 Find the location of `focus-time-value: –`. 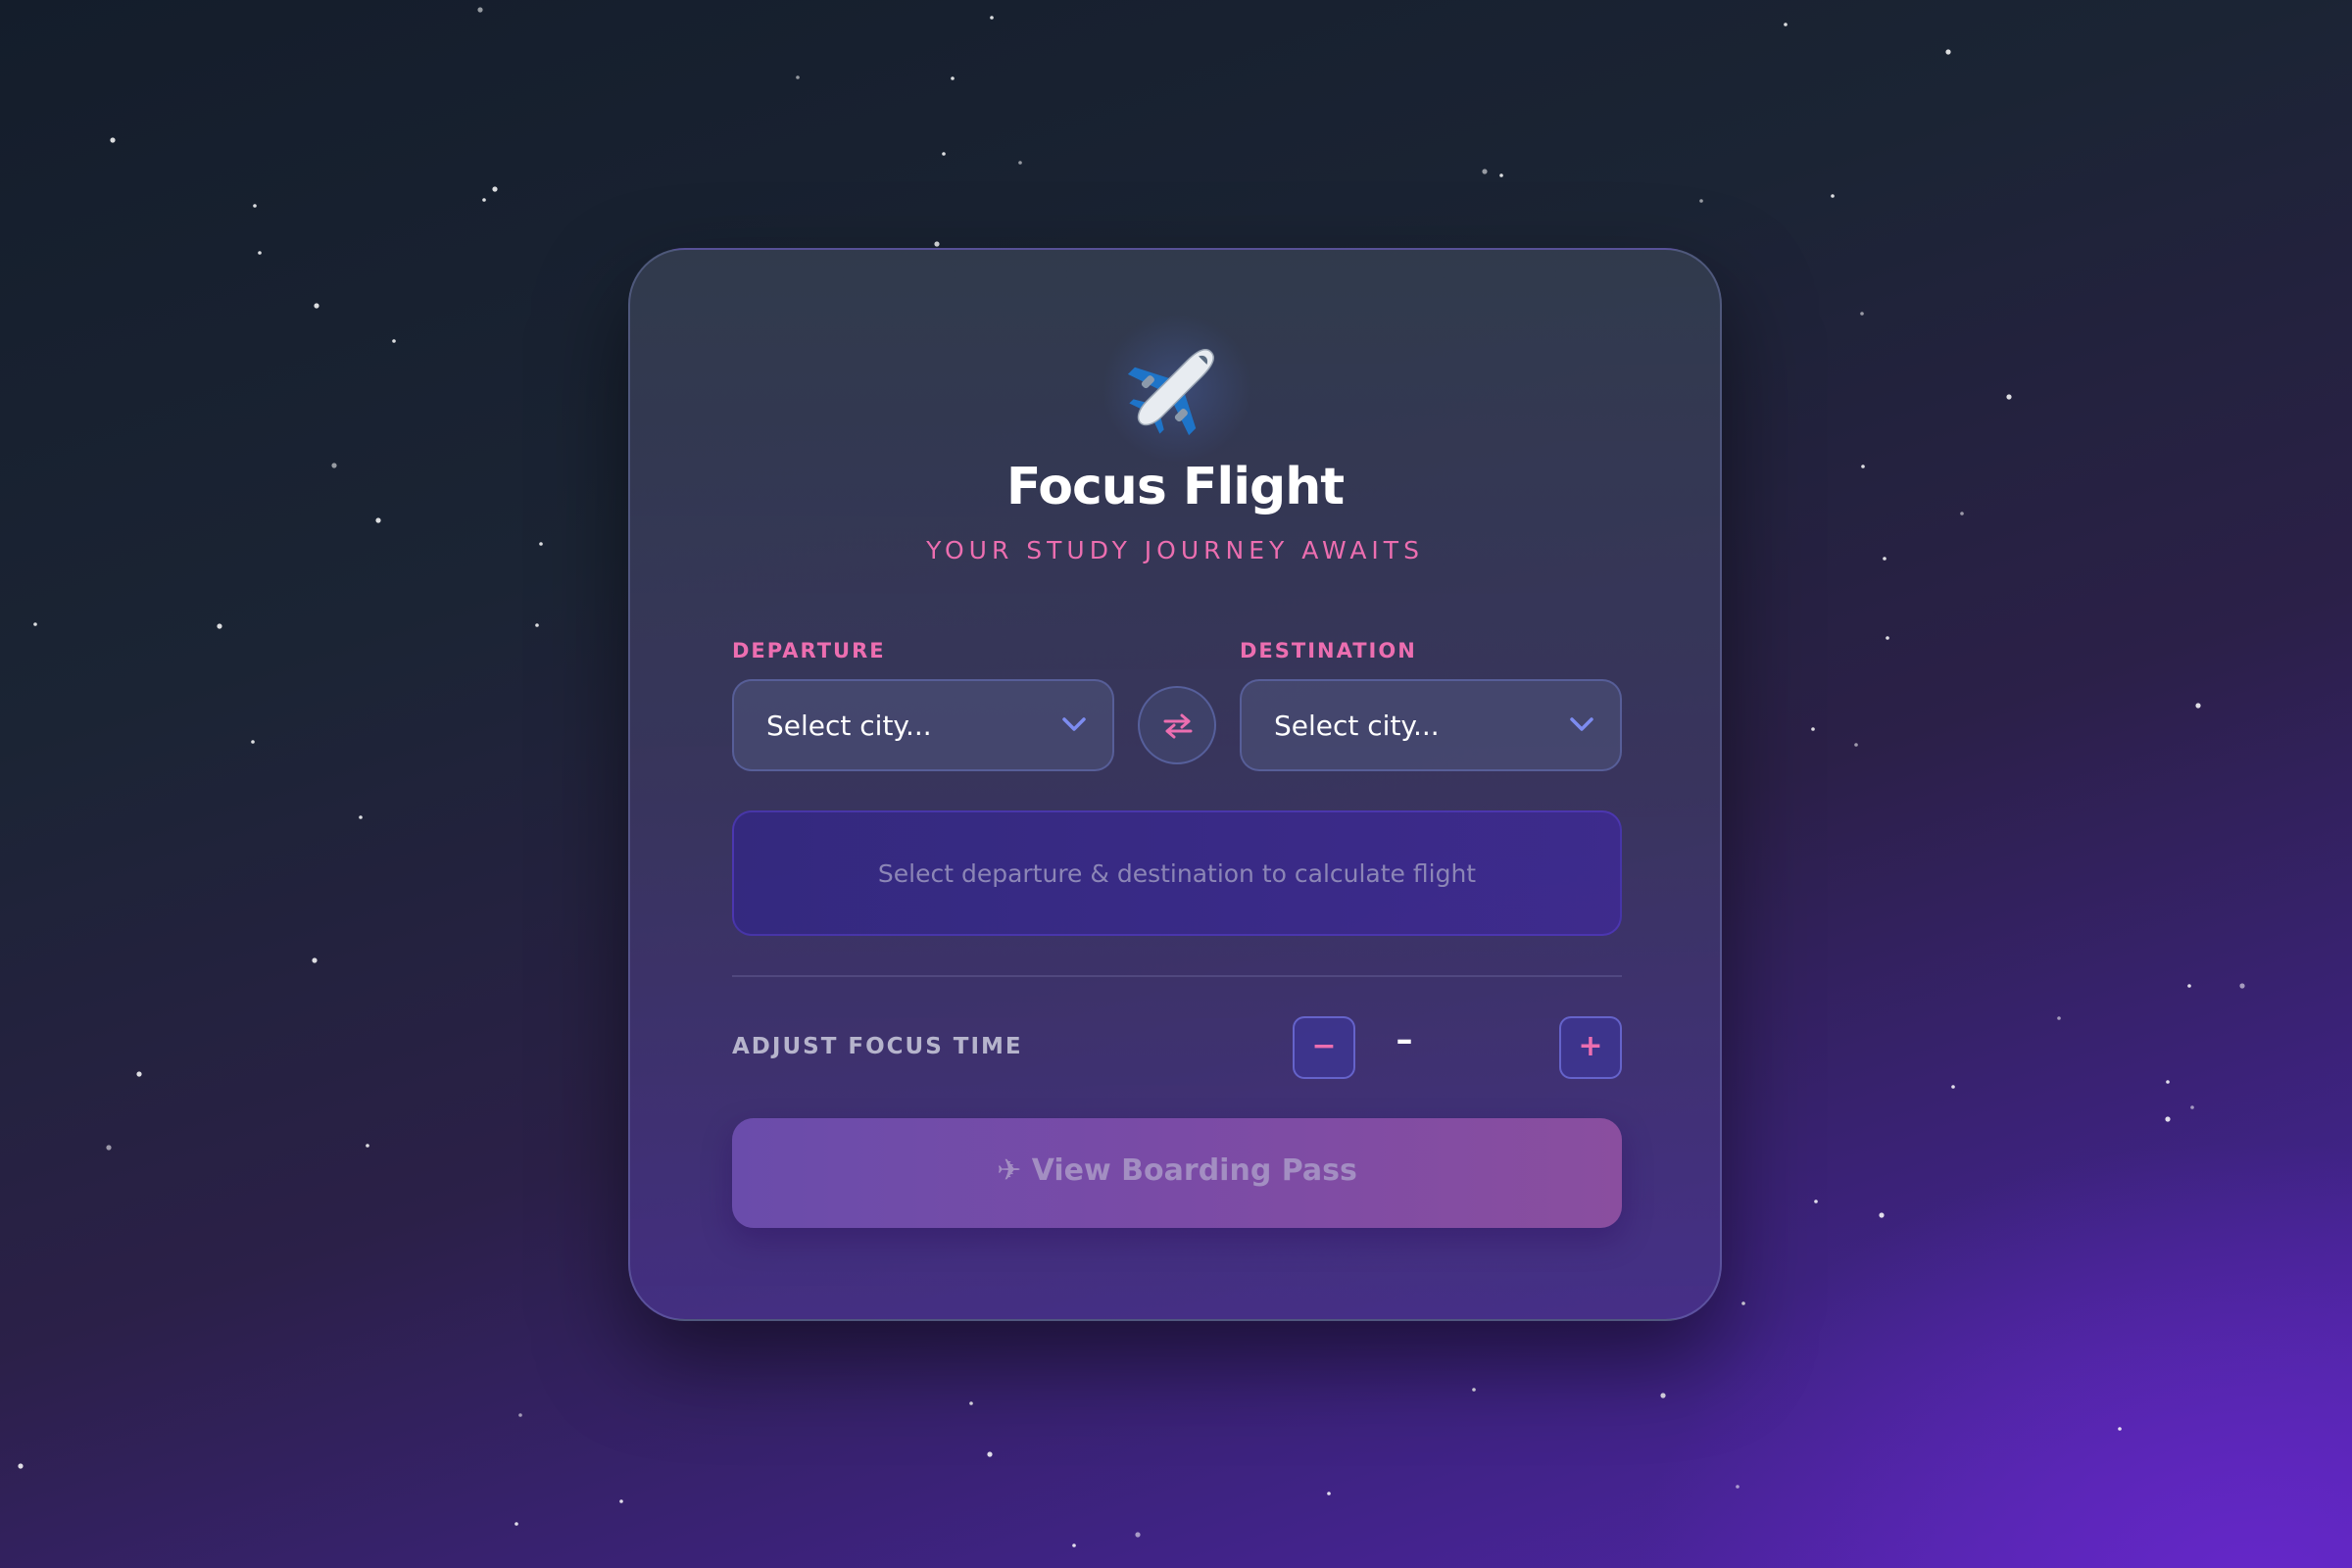

focus-time-value: – is located at coordinates (1404, 1039).